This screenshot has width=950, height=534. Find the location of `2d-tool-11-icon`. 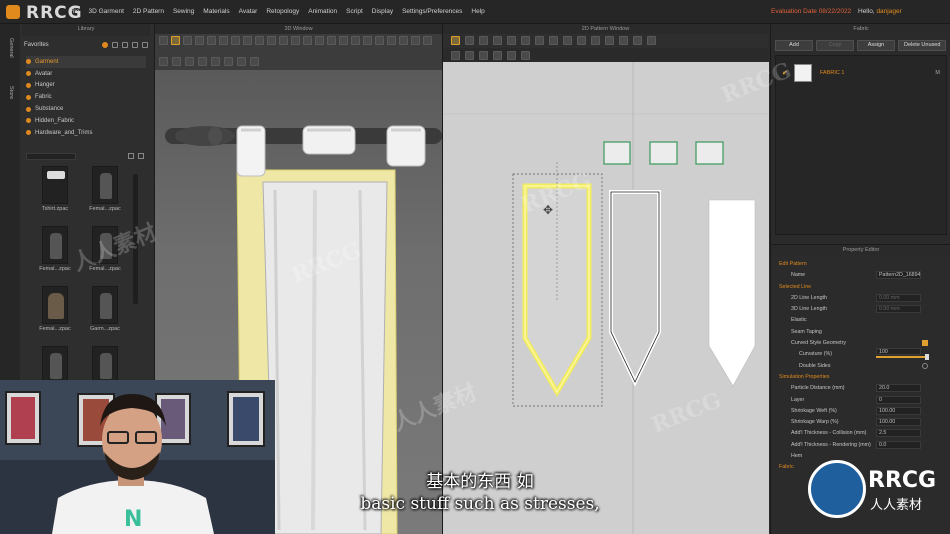

2d-tool-11-icon is located at coordinates (595, 40).